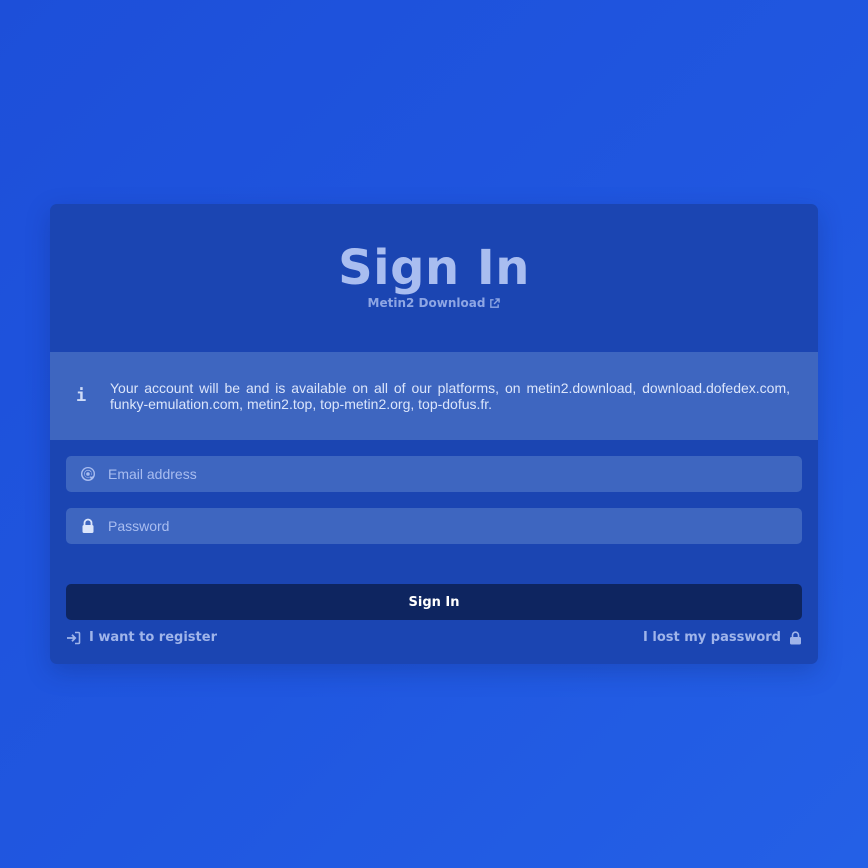 The image size is (868, 868). What do you see at coordinates (454, 526) in the screenshot?
I see `password-input` at bounding box center [454, 526].